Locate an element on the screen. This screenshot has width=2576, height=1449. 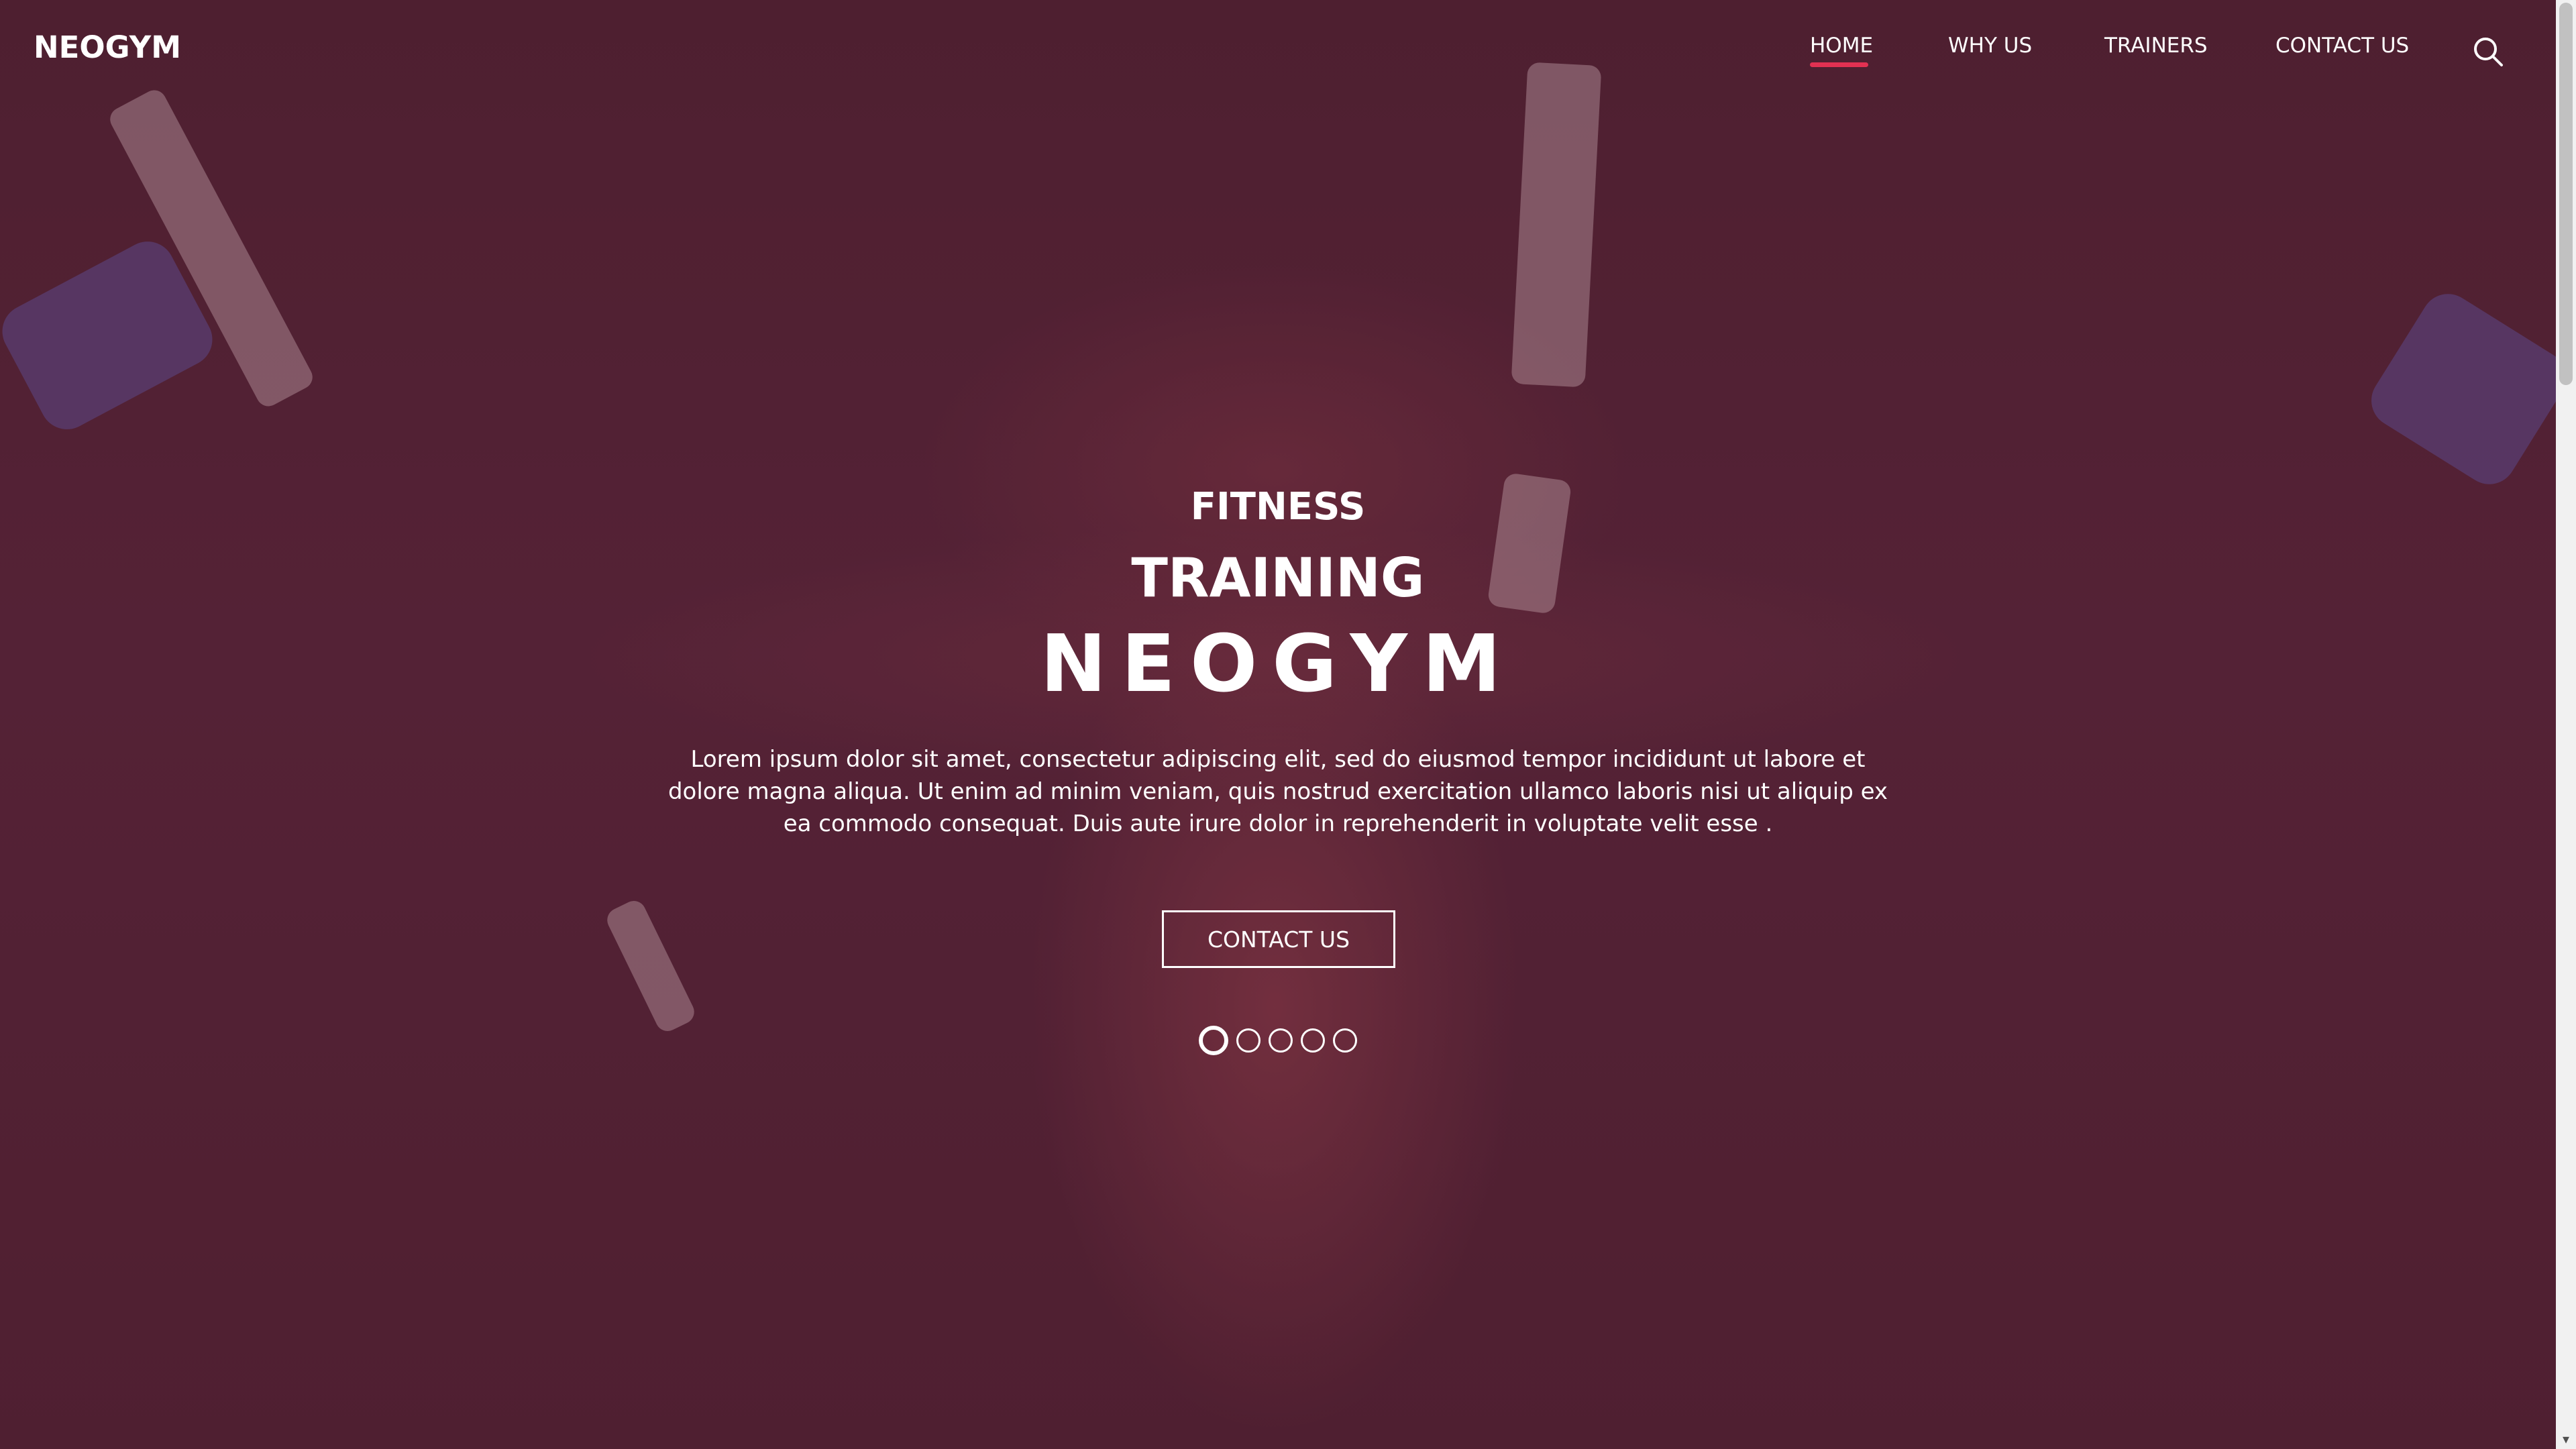
carousel-indicators is located at coordinates (1278, 1040).